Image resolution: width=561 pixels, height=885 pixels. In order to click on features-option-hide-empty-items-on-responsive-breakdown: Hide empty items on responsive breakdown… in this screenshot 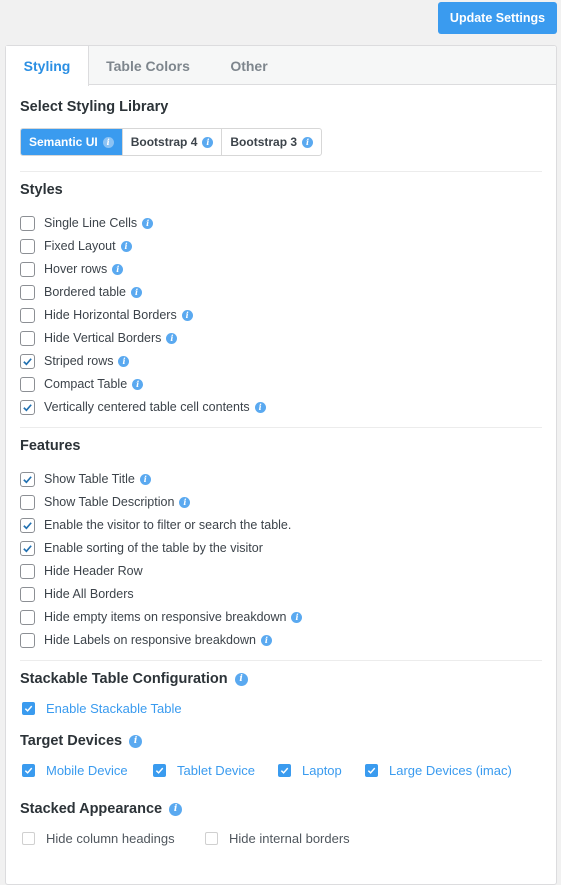, I will do `click(161, 617)`.